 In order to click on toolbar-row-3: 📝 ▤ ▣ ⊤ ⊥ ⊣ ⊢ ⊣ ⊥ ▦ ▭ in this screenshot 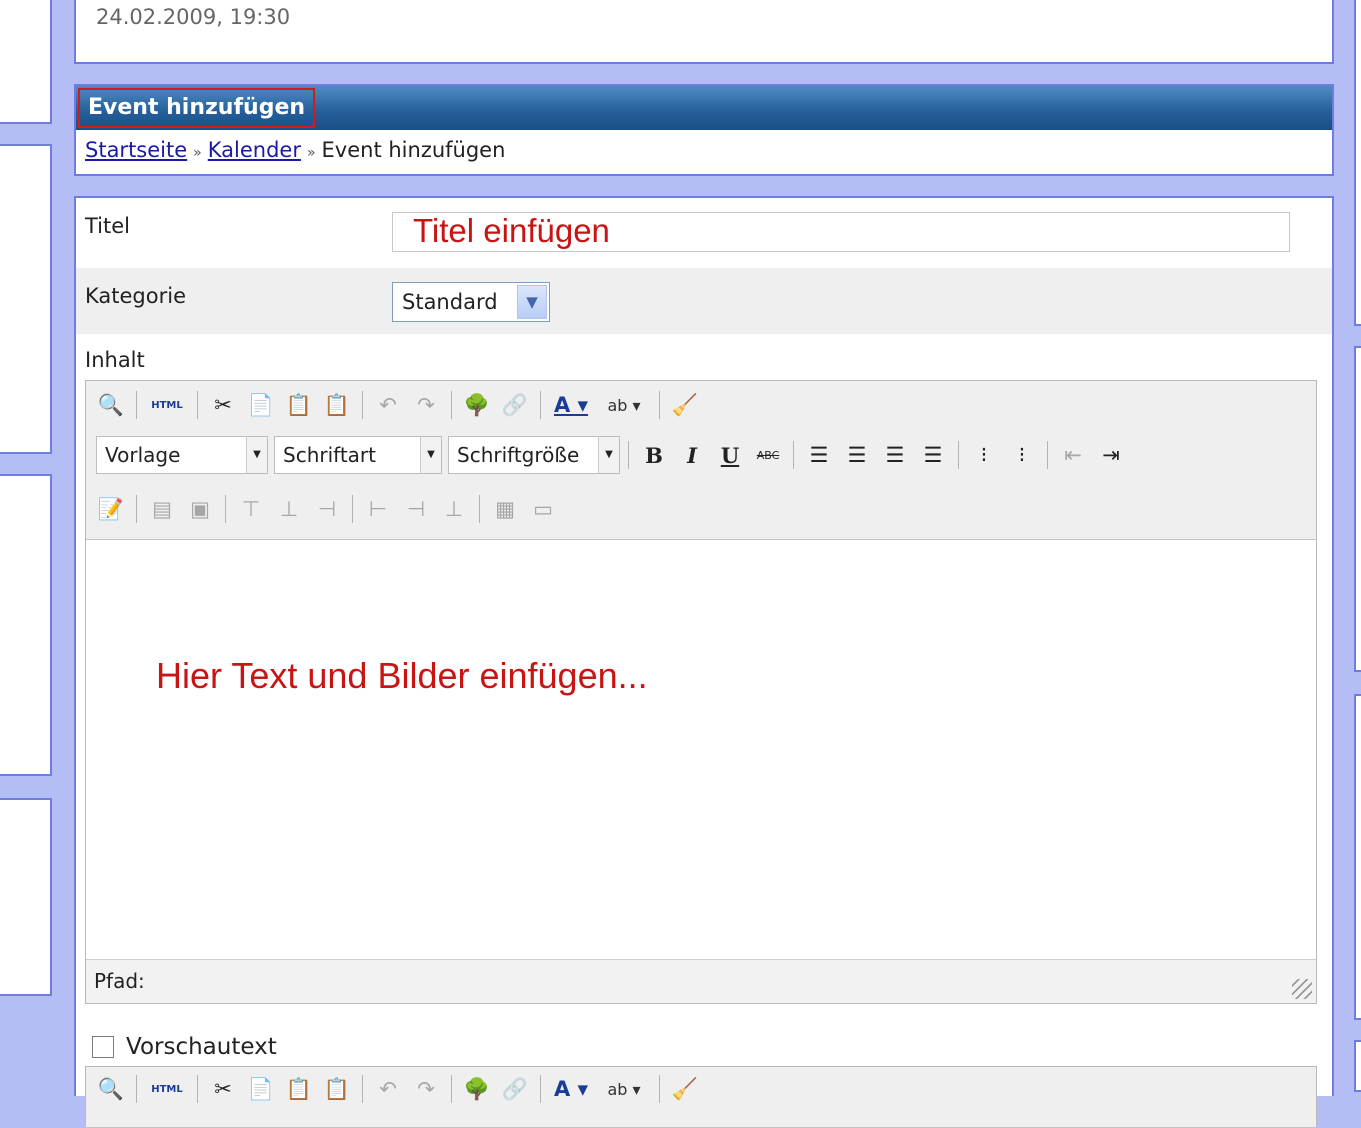, I will do `click(331, 509)`.